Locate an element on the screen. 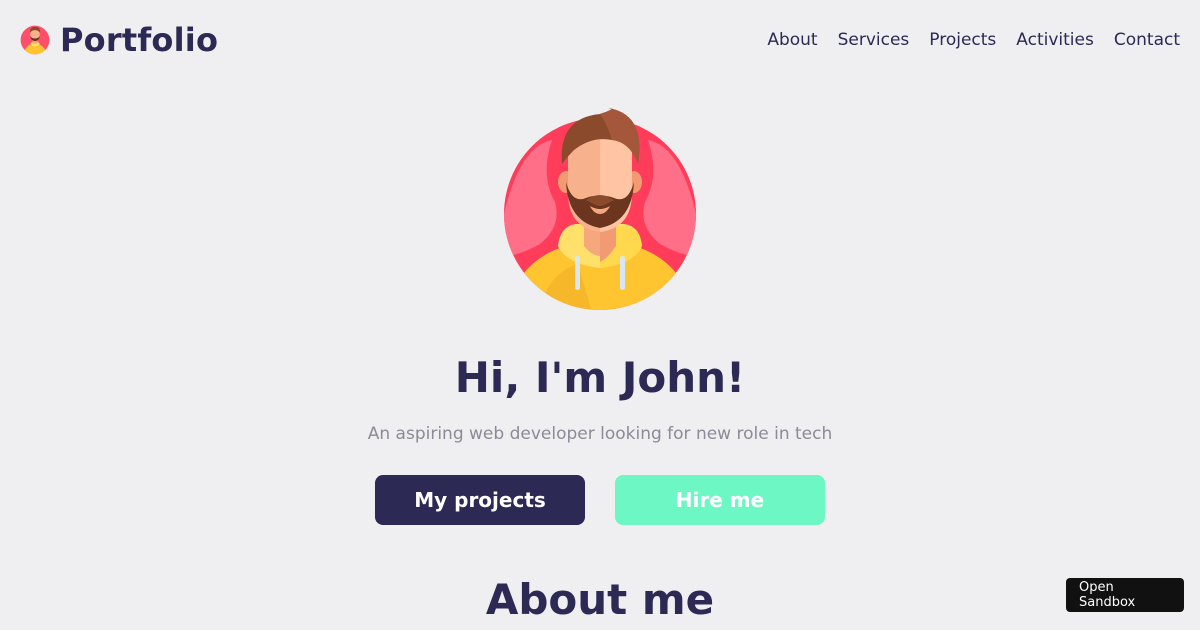 The height and width of the screenshot is (630, 1200). brand-title: Portfolio is located at coordinates (139, 40).